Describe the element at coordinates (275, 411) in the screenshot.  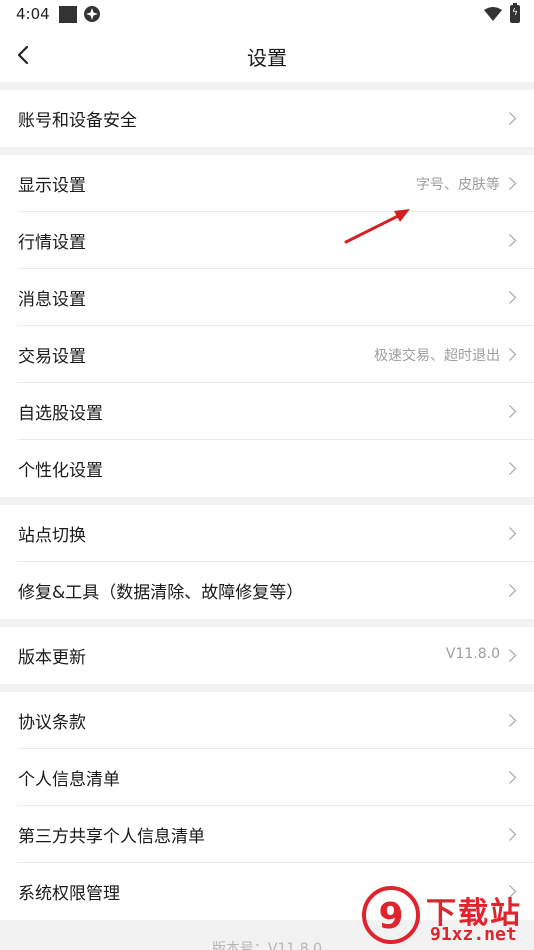
I see `row-watchlist-settings: 自选股设置` at that location.